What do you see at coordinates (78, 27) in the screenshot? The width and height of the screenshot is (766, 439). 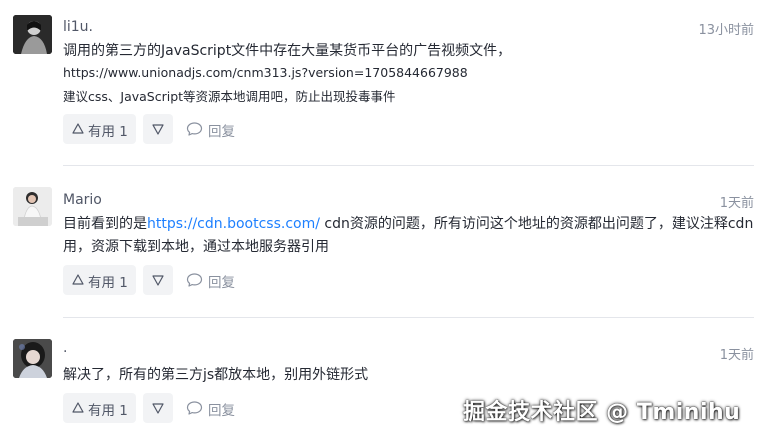 I see `username: li1u.` at bounding box center [78, 27].